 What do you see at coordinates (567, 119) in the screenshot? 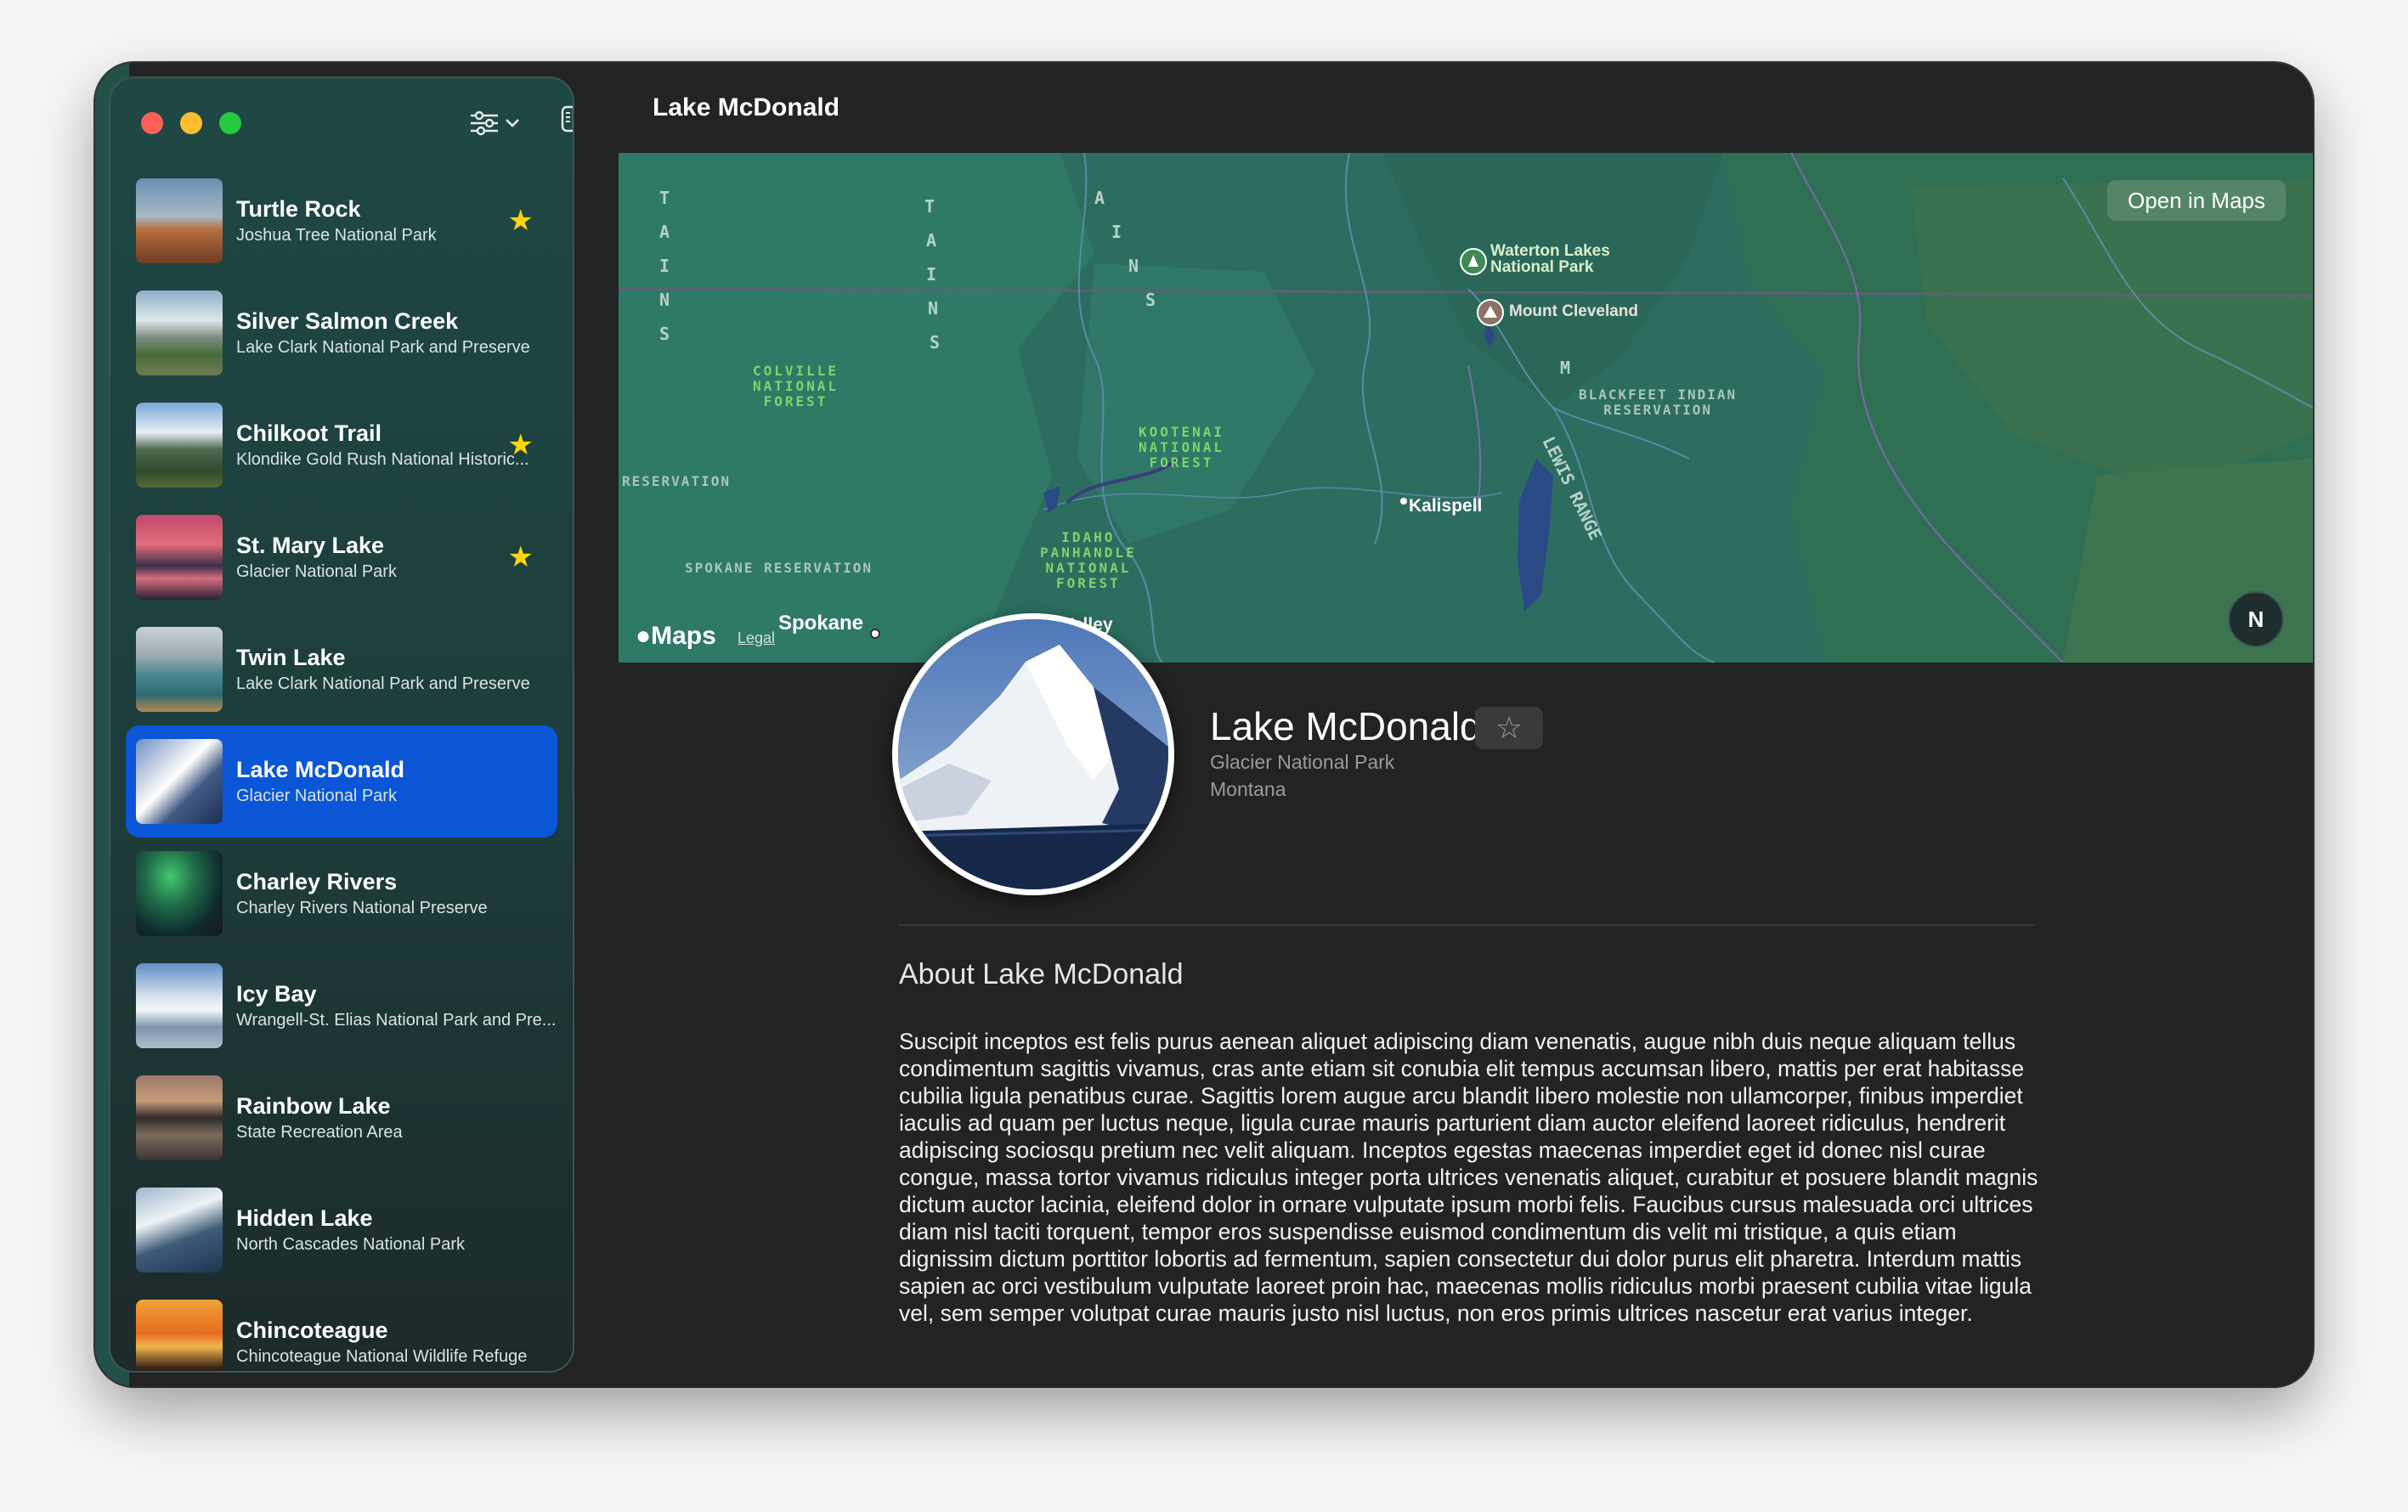
I see `sidebar-icon` at bounding box center [567, 119].